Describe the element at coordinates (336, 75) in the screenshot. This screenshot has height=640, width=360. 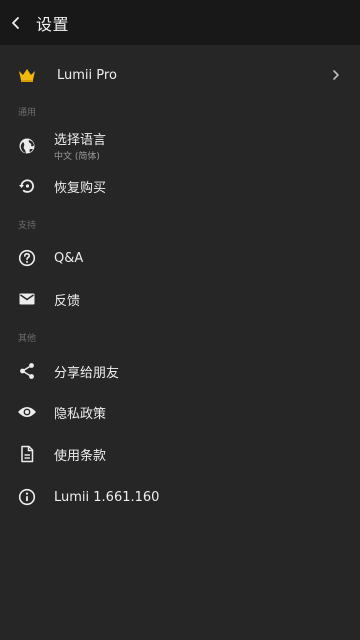
I see `chevron-right-icon` at that location.